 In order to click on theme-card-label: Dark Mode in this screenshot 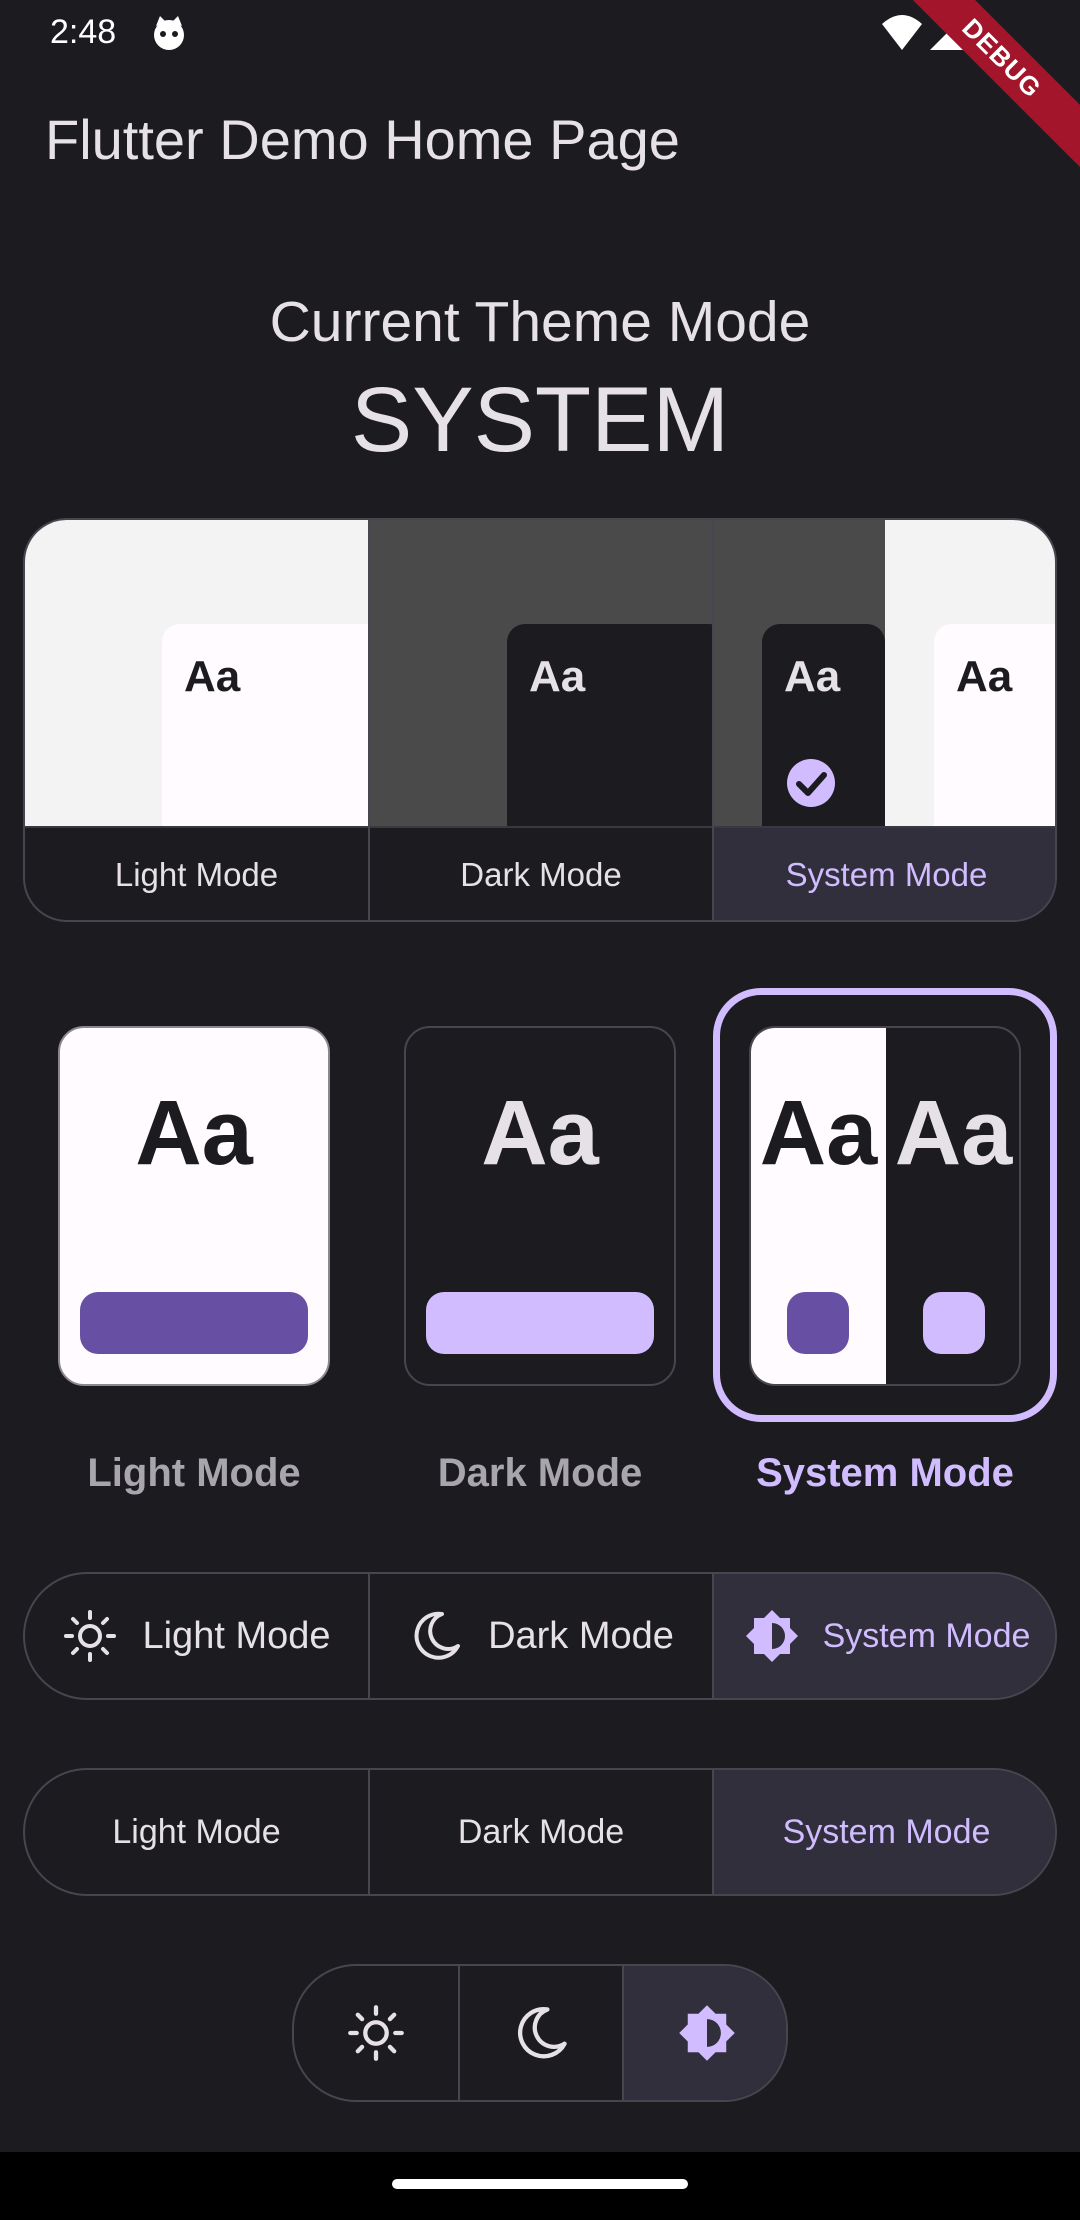, I will do `click(540, 1473)`.